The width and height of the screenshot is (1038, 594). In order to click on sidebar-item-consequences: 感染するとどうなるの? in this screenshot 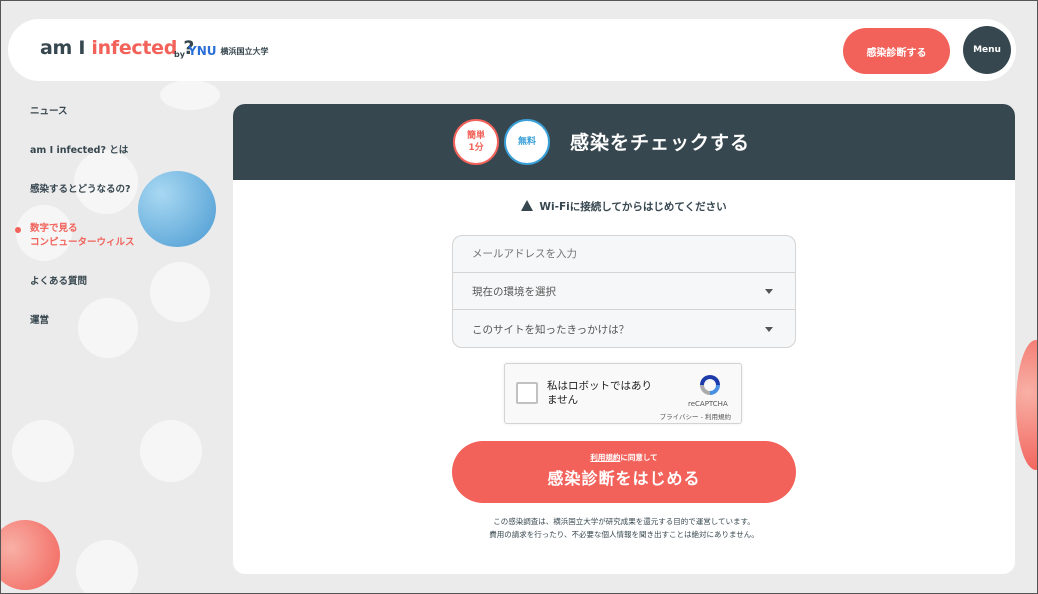, I will do `click(80, 190)`.